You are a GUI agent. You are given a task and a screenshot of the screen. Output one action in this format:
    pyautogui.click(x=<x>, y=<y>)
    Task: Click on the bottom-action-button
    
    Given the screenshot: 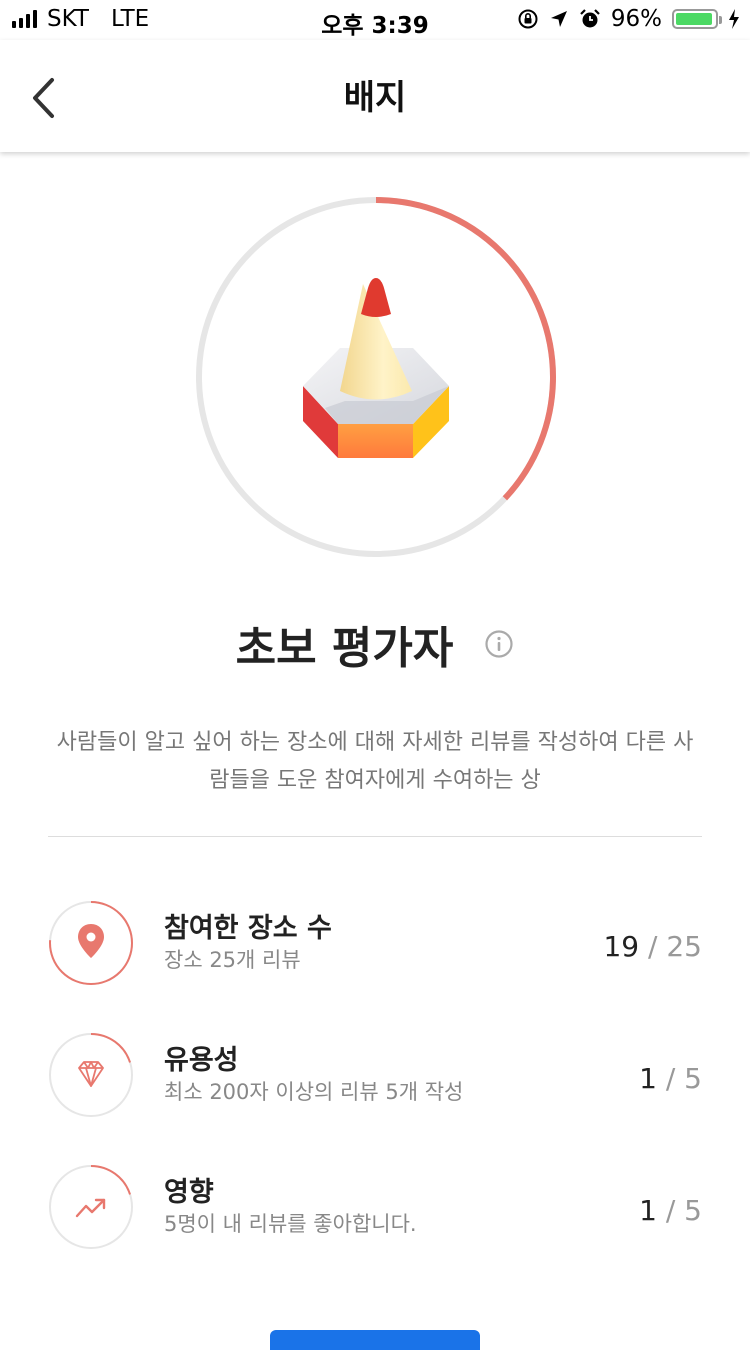 What is the action you would take?
    pyautogui.click(x=375, y=1340)
    